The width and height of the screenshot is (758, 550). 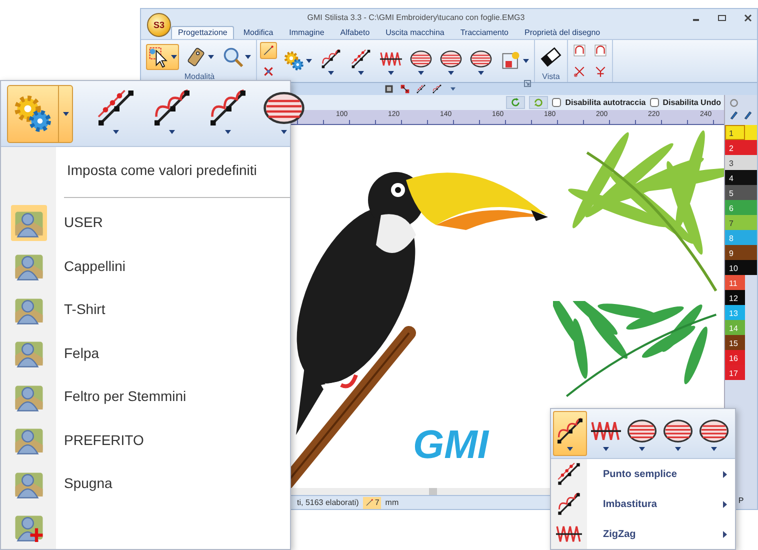 What do you see at coordinates (735, 297) in the screenshot?
I see `color-swatch: 12` at bounding box center [735, 297].